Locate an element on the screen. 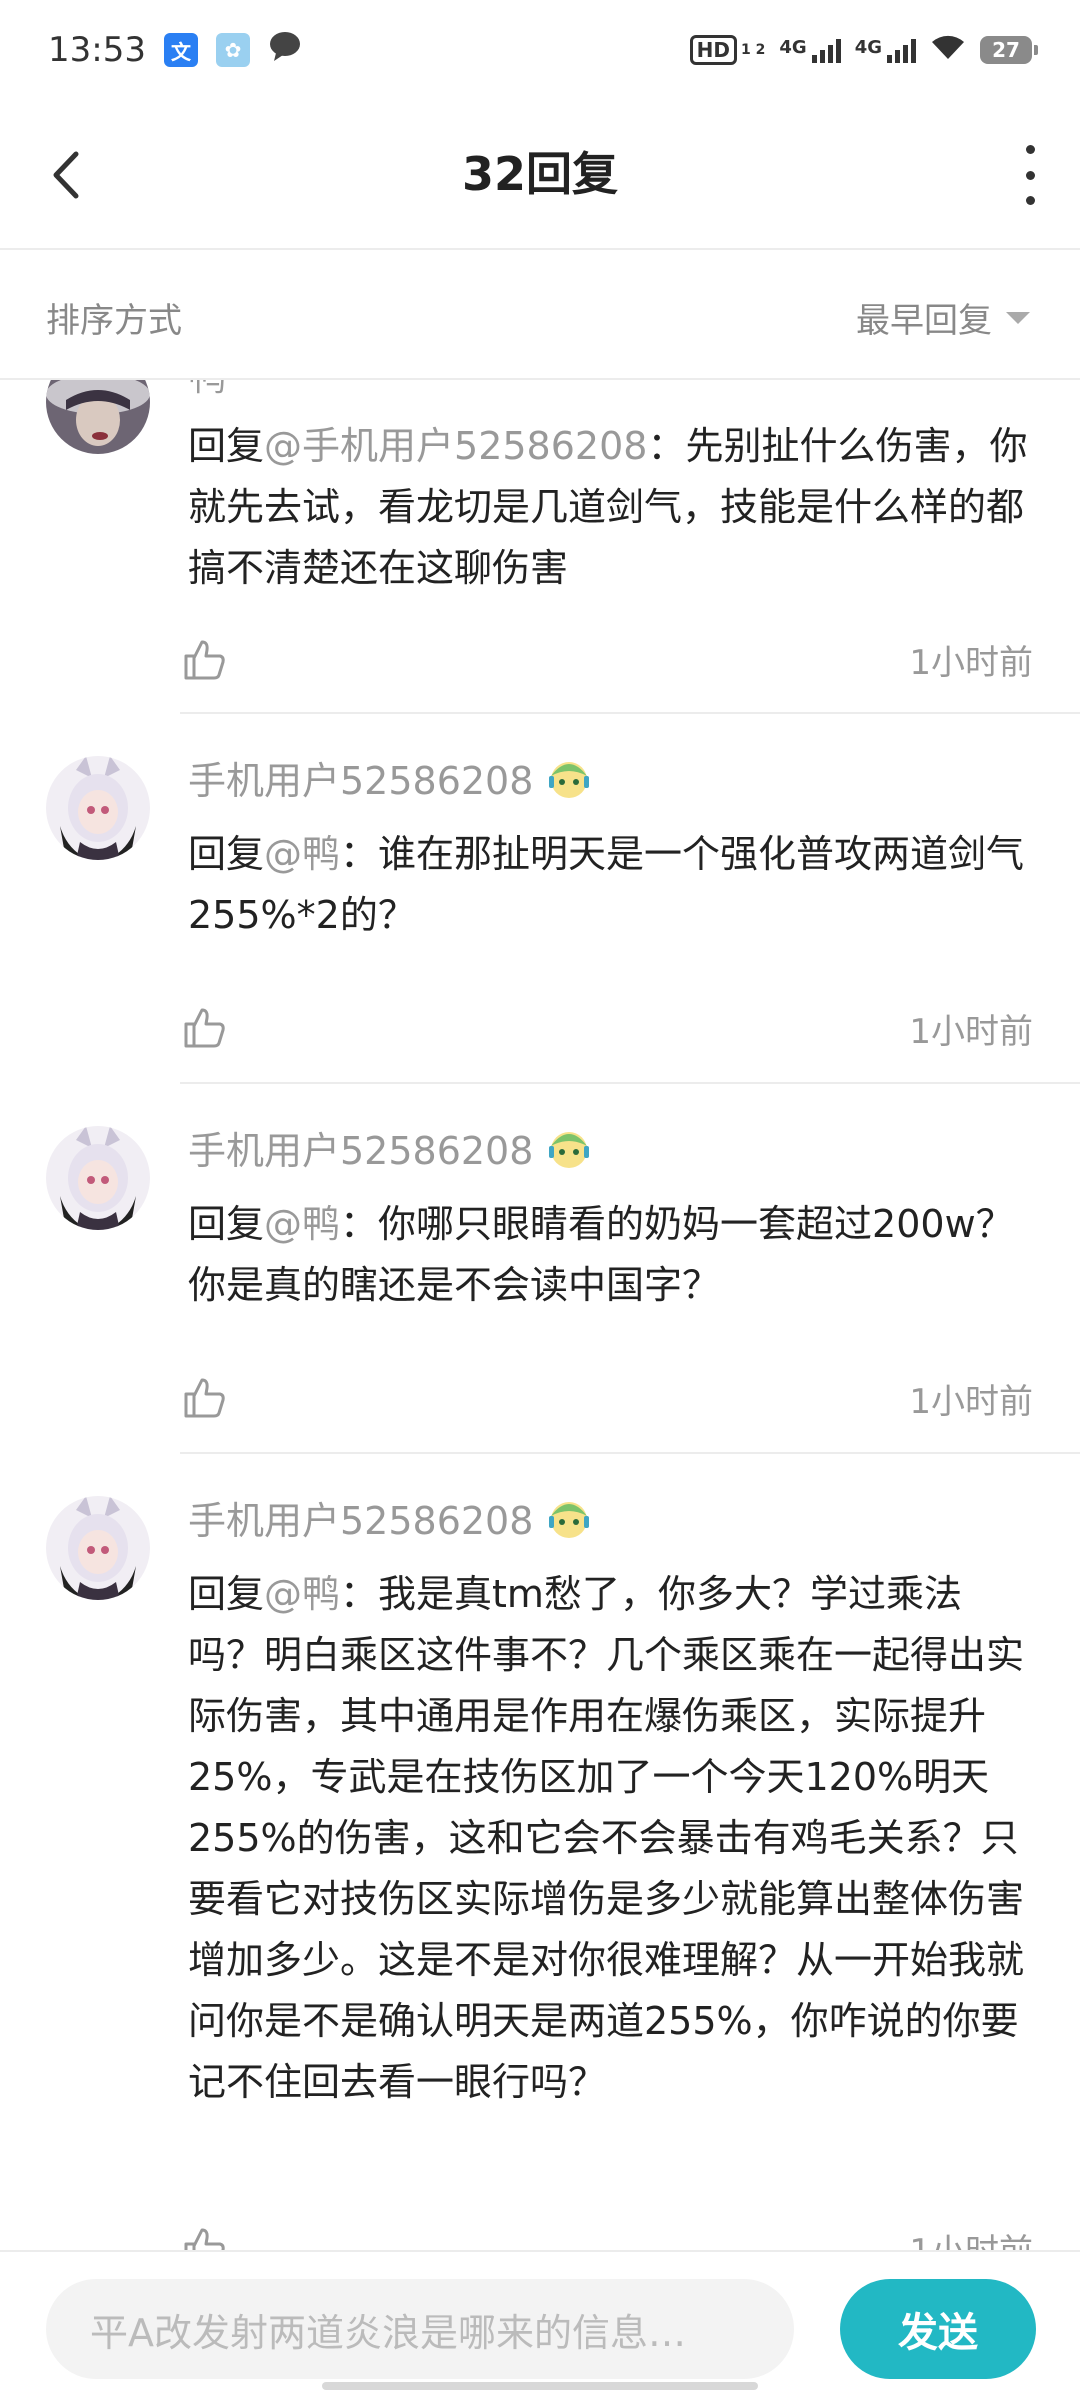 This screenshot has width=1080, height=2400. message-icon is located at coordinates (285, 50).